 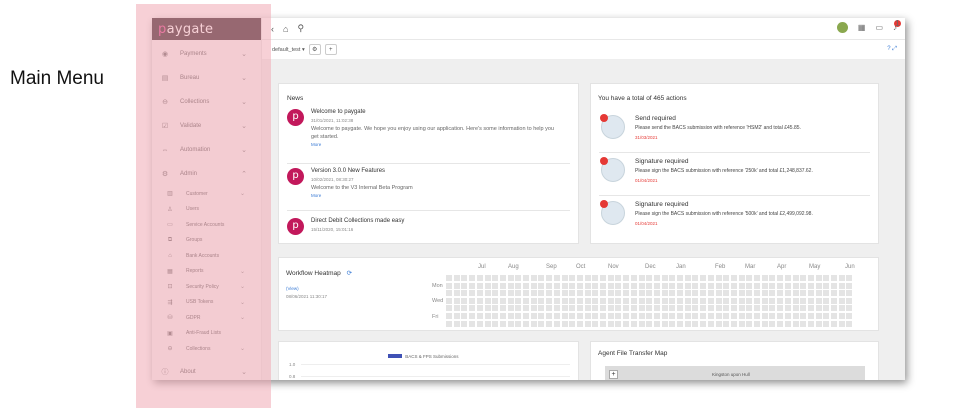 I want to click on sidebar-subitem-service-accounts: ▭ Service Accounts, so click(x=206, y=225).